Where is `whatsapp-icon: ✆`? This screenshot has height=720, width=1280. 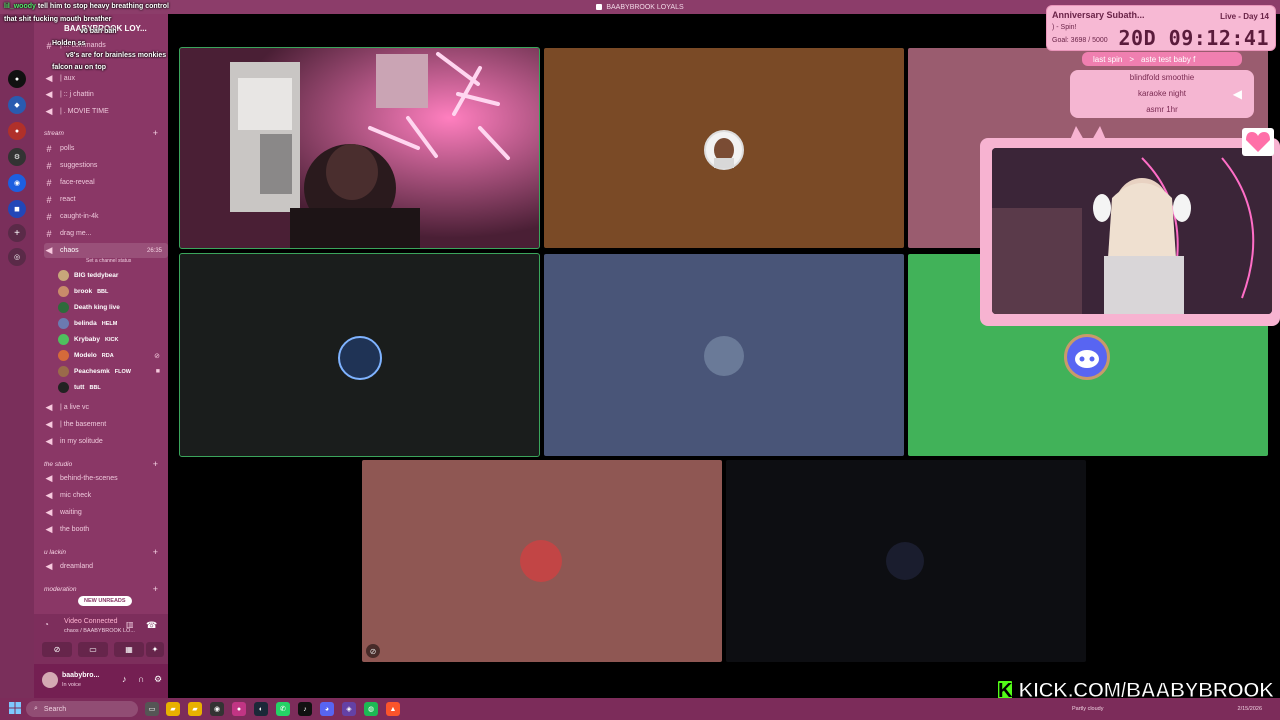 whatsapp-icon: ✆ is located at coordinates (283, 709).